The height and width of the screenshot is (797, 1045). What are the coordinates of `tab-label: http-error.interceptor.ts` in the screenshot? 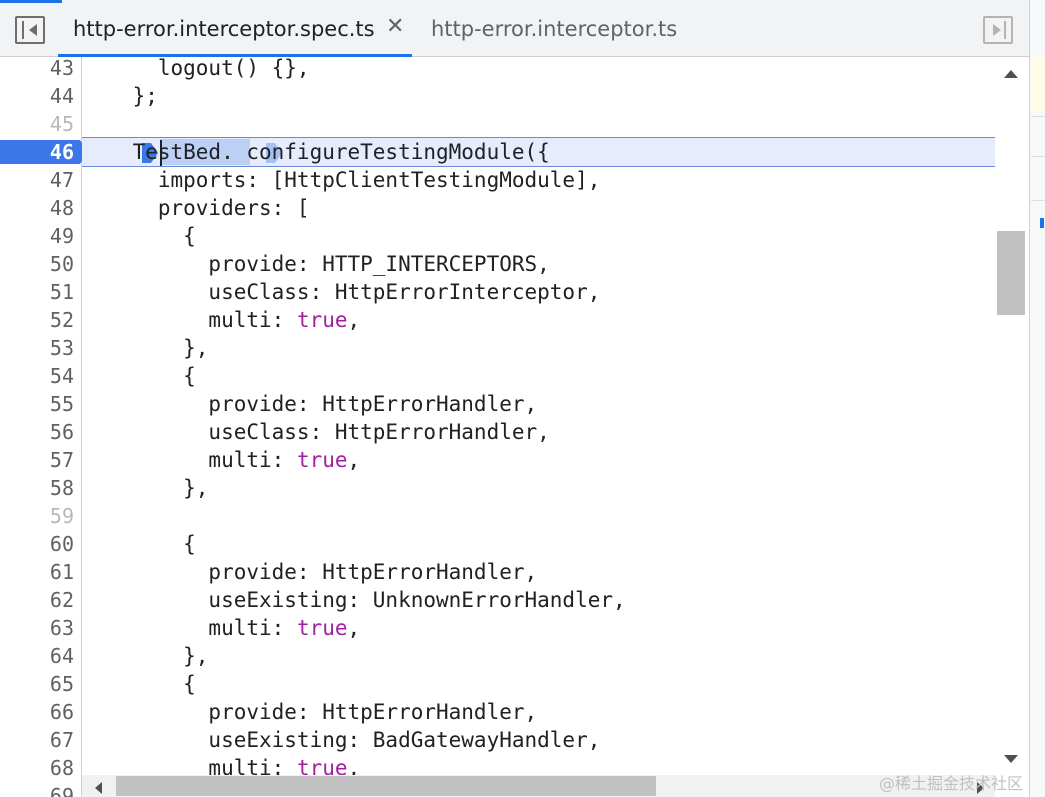 It's located at (554, 28).